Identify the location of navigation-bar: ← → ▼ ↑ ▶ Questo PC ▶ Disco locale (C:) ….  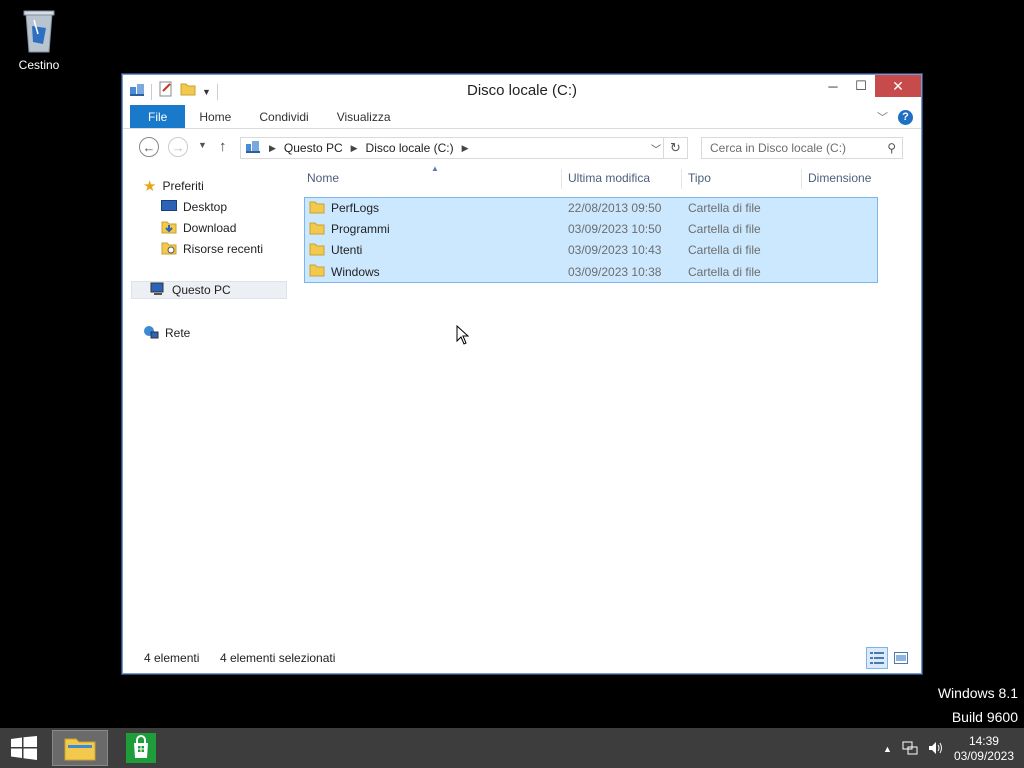
(522, 147).